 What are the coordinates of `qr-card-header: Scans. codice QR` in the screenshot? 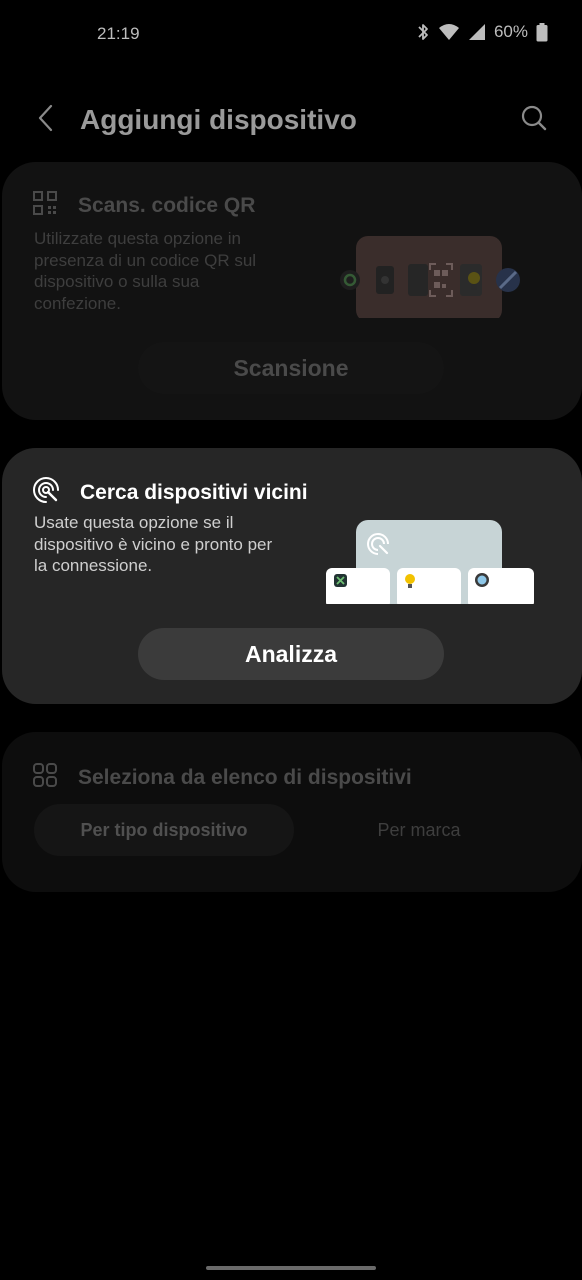 It's located at (143, 205).